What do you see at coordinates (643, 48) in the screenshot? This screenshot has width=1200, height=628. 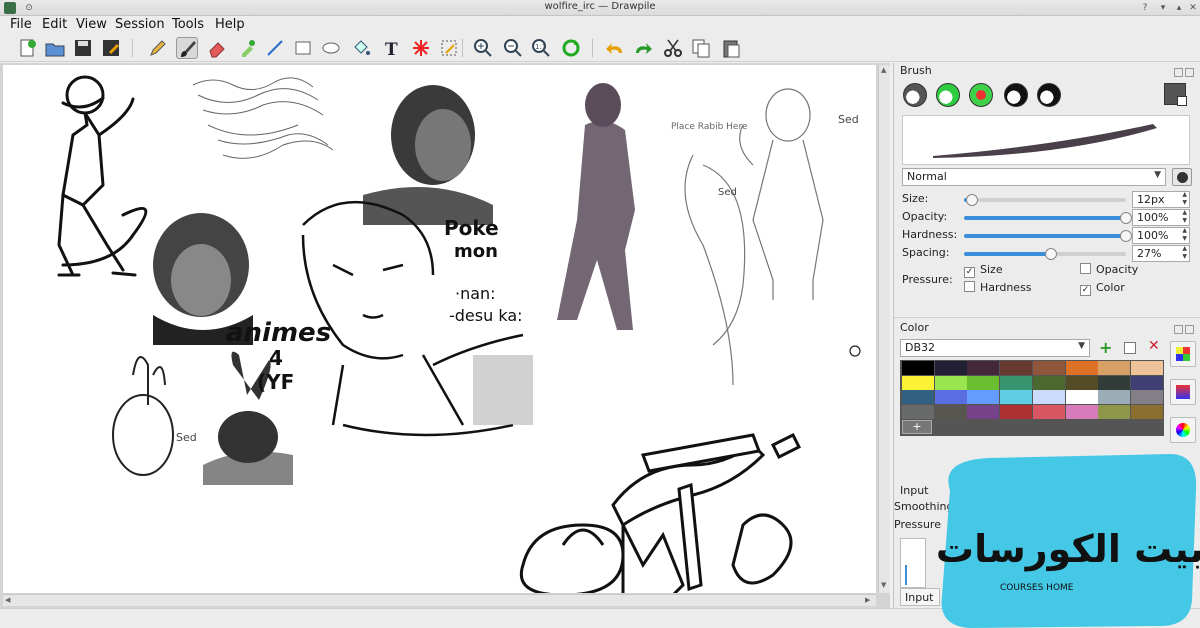 I see `redo-tool-button` at bounding box center [643, 48].